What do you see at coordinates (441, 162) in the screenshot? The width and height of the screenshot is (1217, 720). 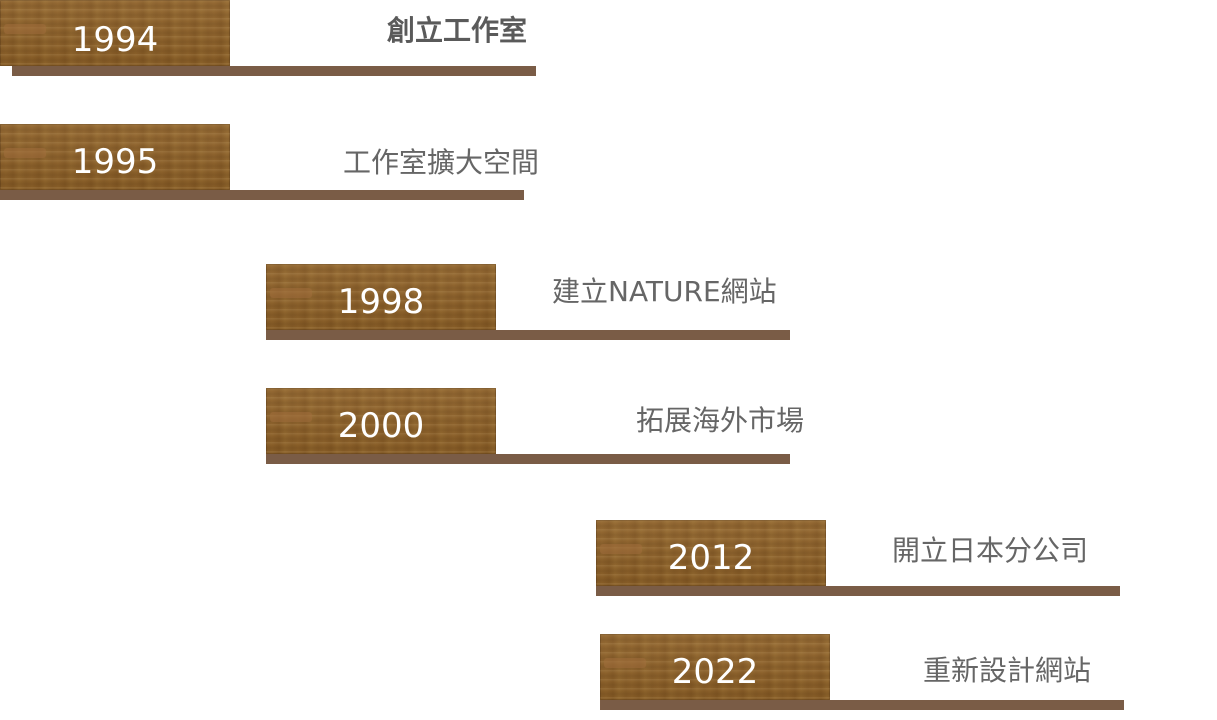 I see `event-label: 工作室擴大空間` at bounding box center [441, 162].